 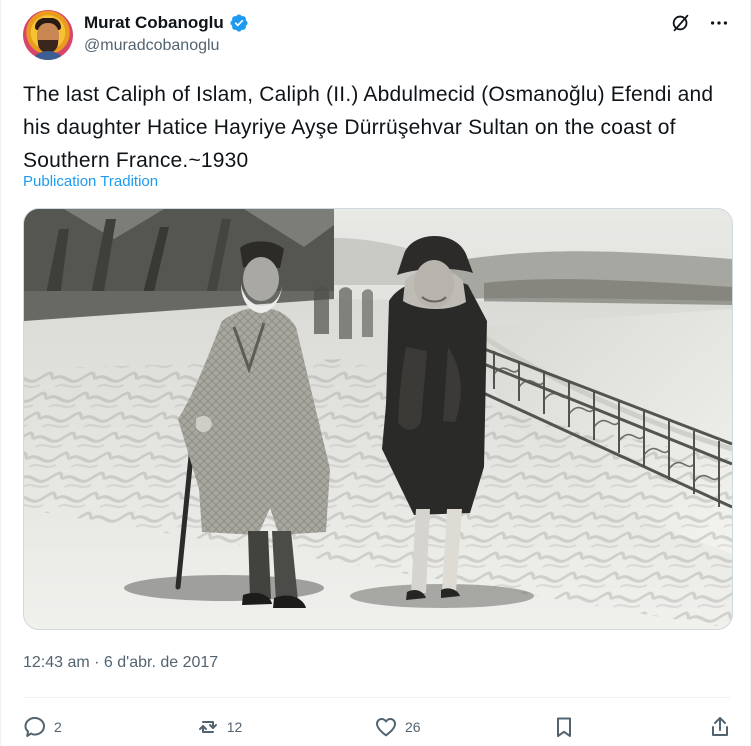 I want to click on tweet-header: Murat Cobanoglu @muradcobanoglu, so click(x=376, y=35).